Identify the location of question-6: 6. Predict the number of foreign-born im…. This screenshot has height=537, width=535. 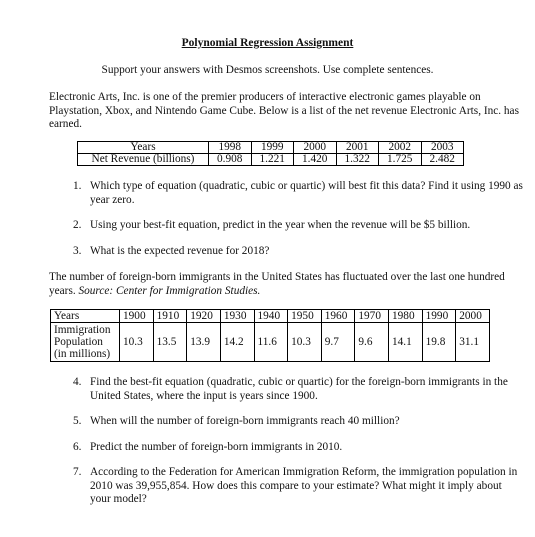
(298, 448).